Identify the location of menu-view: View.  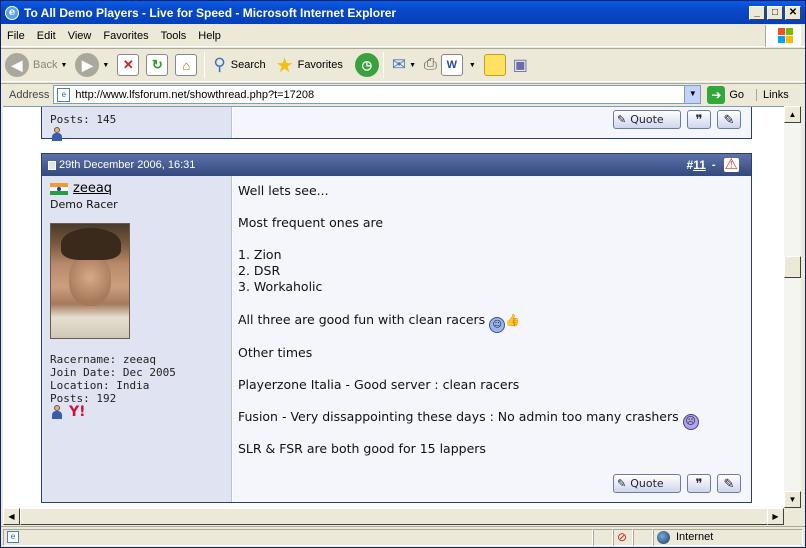
(80, 36).